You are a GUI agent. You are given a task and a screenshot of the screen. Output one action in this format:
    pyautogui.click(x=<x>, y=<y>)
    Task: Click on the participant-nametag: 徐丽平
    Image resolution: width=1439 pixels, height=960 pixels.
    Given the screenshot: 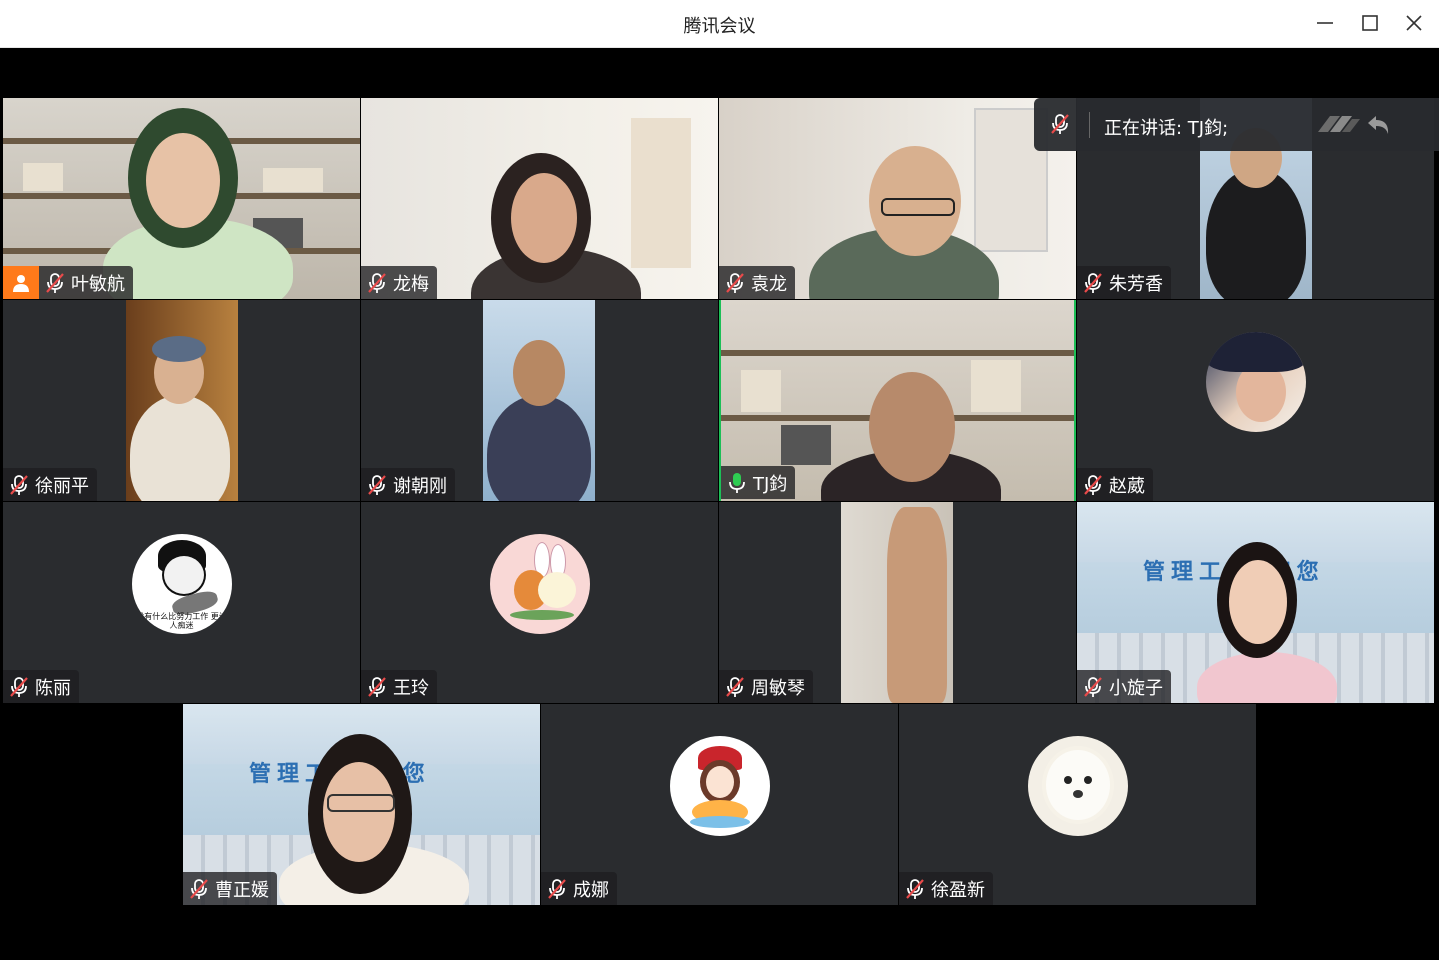 What is the action you would take?
    pyautogui.click(x=50, y=484)
    